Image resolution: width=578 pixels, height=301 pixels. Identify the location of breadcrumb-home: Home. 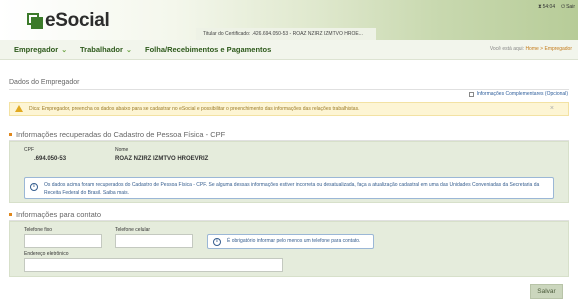
(531, 49).